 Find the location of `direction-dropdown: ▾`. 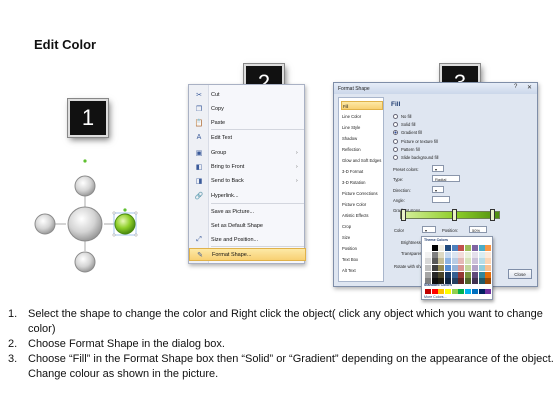

direction-dropdown: ▾ is located at coordinates (438, 189).